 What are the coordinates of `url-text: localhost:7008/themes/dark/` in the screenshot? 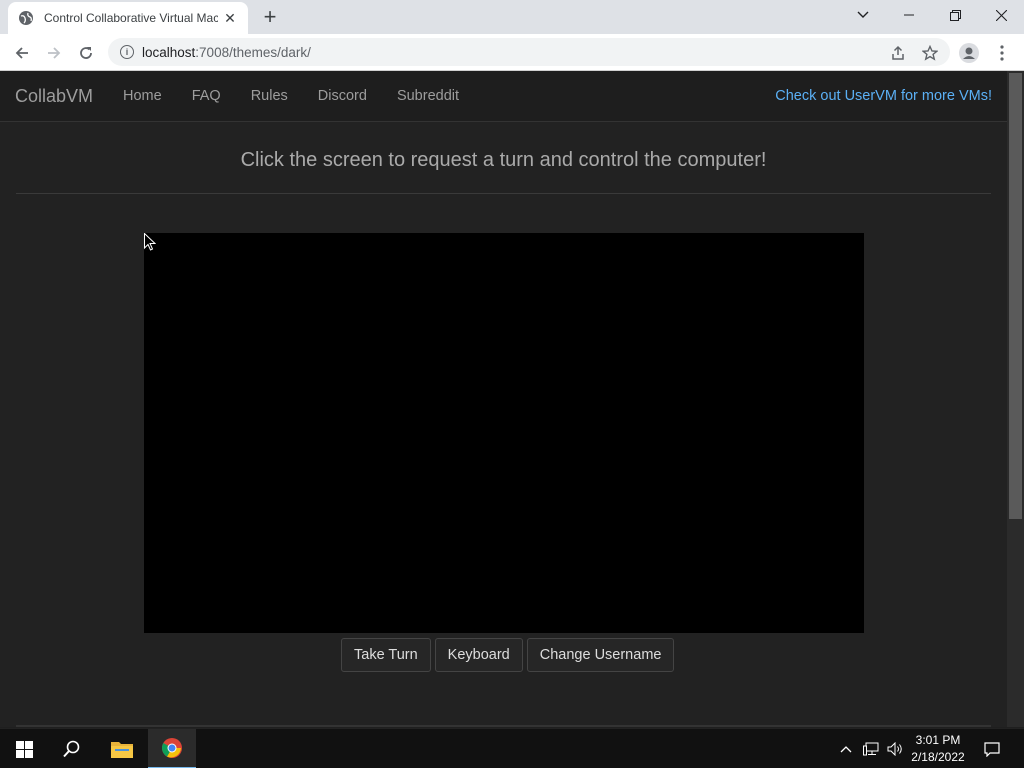 It's located at (226, 52).